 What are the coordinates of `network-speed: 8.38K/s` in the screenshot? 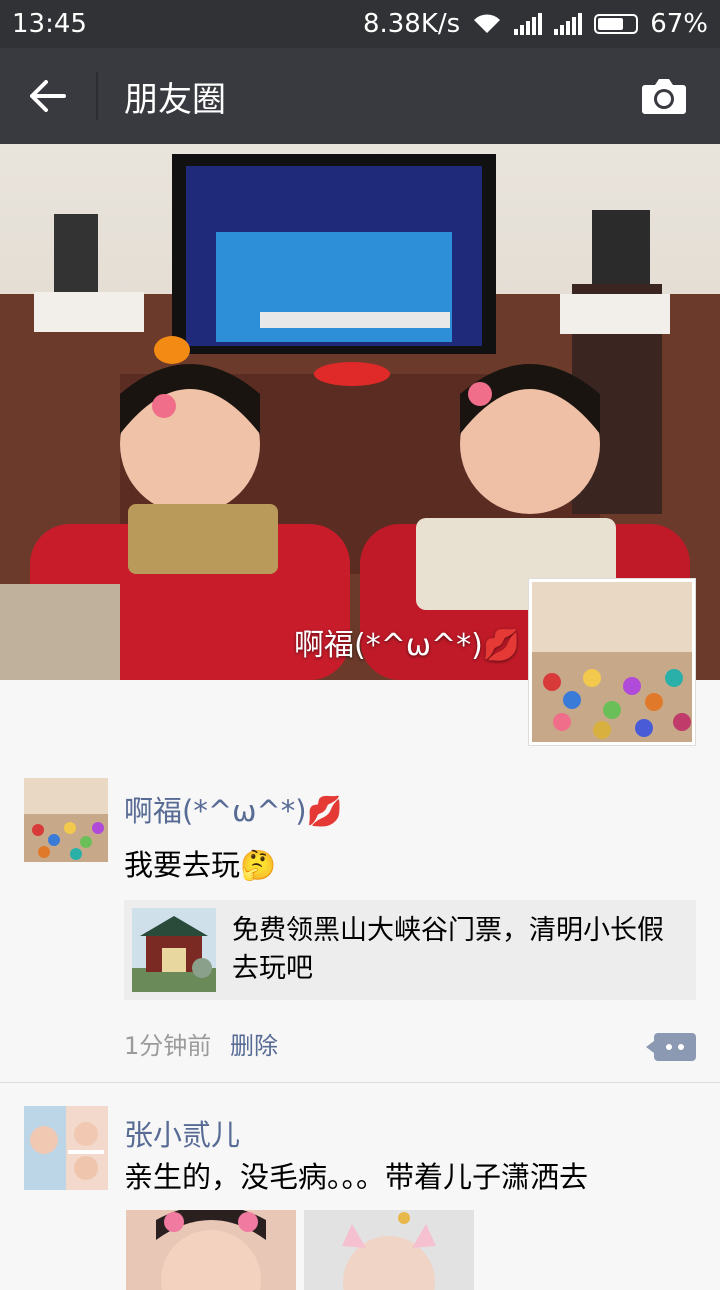 It's located at (411, 24).